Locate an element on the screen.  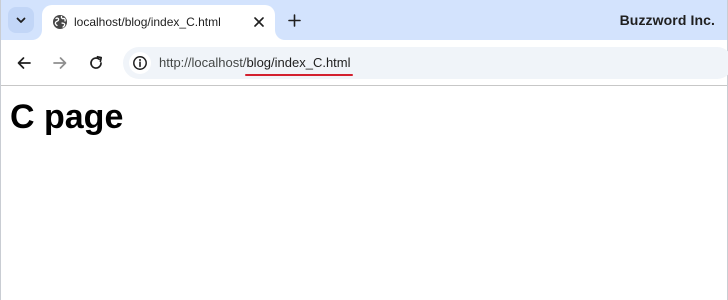
site-info-button is located at coordinates (140, 63).